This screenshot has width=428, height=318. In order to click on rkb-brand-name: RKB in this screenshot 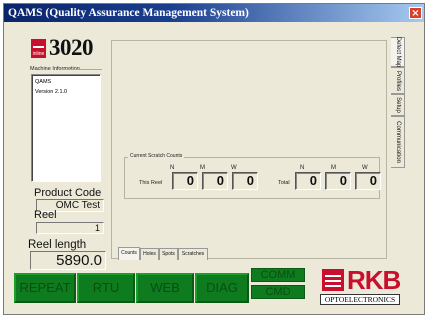, I will do `click(374, 280)`.